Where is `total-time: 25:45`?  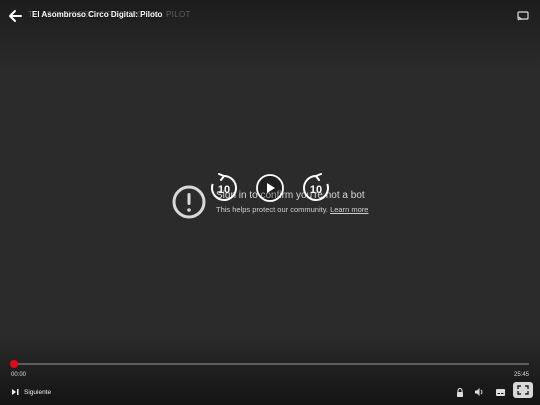
total-time: 25:45 is located at coordinates (521, 375).